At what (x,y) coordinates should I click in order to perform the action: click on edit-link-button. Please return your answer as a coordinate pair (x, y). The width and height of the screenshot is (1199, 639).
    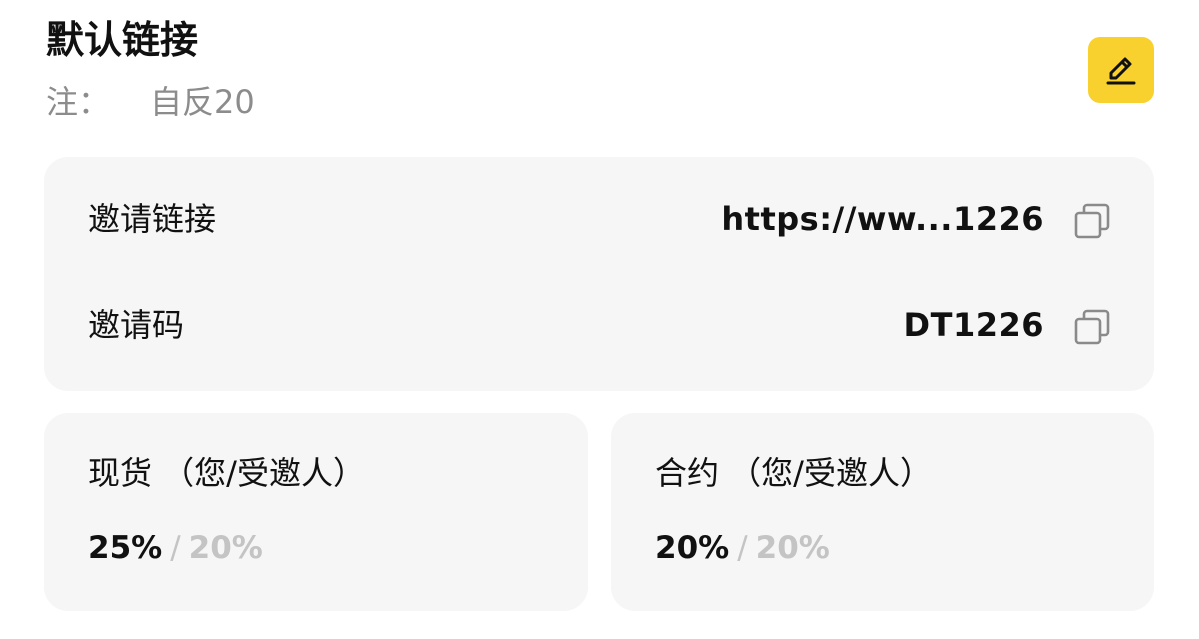
    Looking at the image, I should click on (1121, 70).